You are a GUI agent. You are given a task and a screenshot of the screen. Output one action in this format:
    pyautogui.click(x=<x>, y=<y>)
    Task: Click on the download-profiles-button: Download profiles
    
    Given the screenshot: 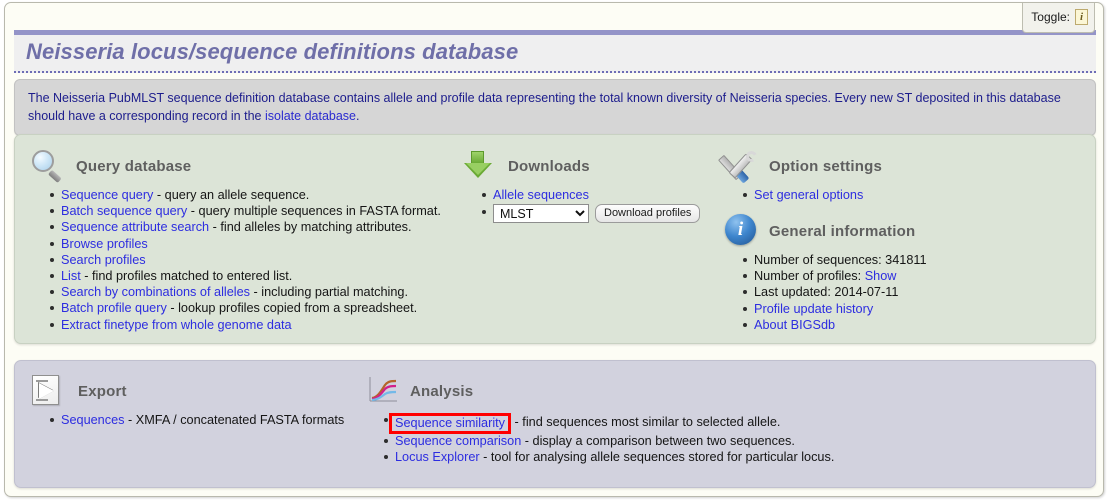 What is the action you would take?
    pyautogui.click(x=648, y=214)
    